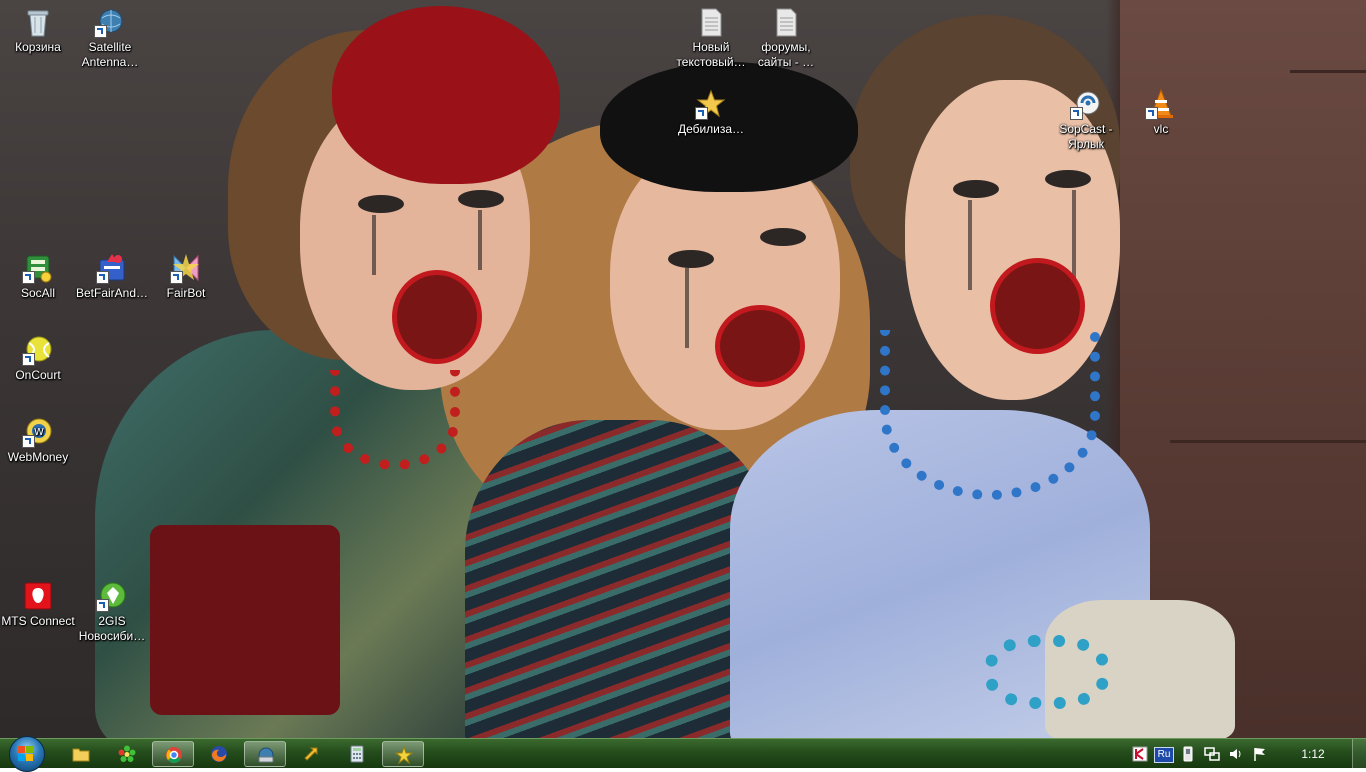  I want to click on desktop-icon-label: FairBot, so click(186, 293).